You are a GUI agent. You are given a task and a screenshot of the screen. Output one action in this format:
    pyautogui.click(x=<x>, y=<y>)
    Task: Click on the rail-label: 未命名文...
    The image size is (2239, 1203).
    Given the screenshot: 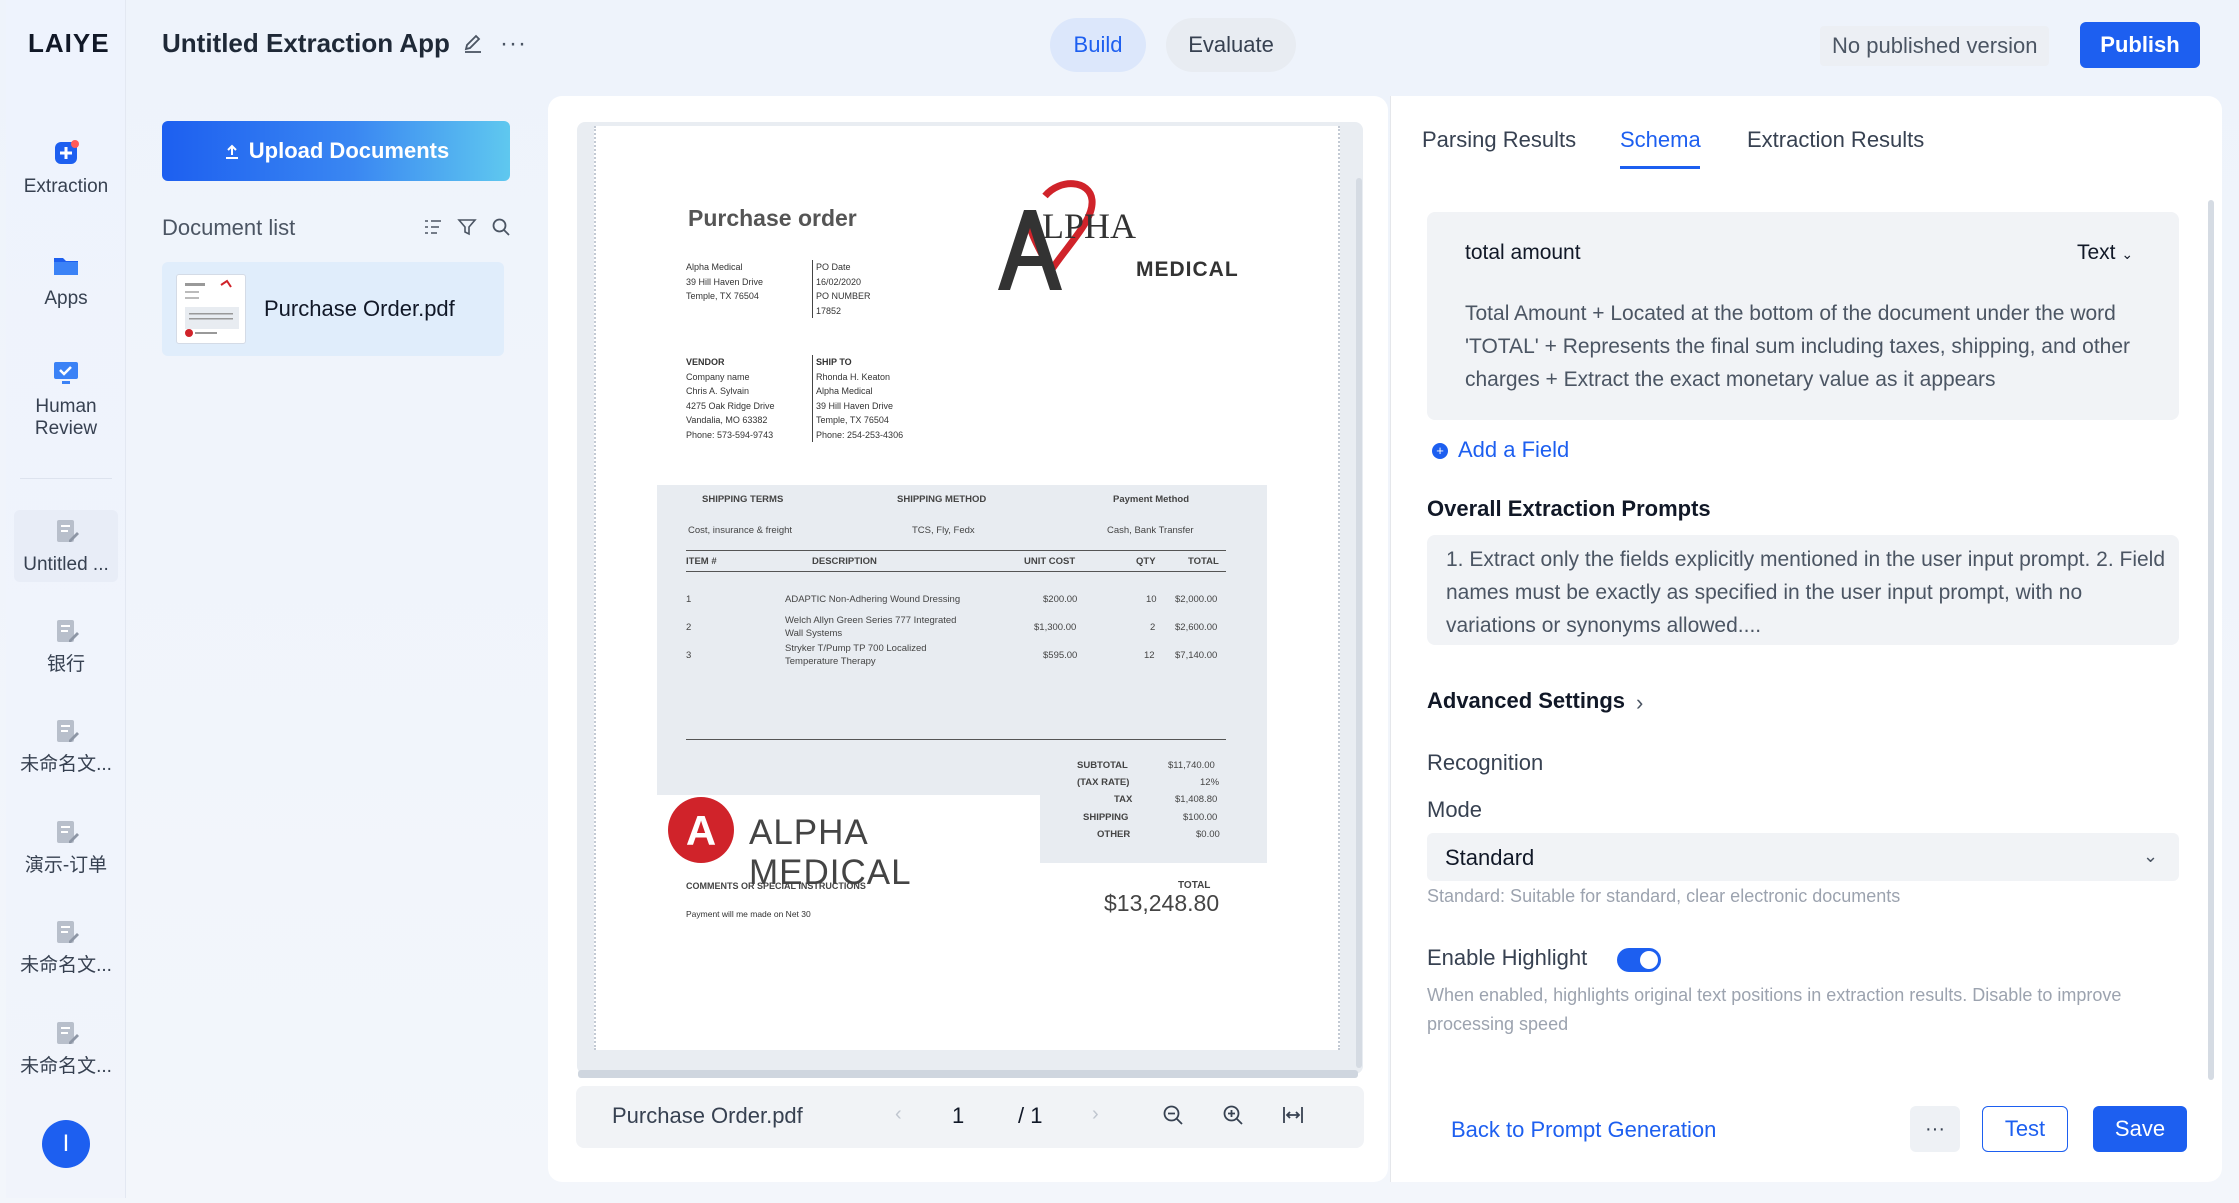 What is the action you would take?
    pyautogui.click(x=66, y=1066)
    